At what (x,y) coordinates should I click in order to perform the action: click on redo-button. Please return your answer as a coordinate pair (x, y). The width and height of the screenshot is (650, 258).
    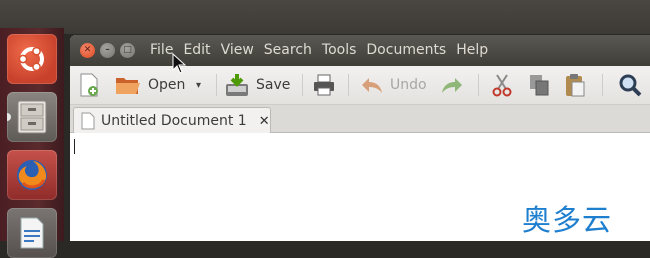
    Looking at the image, I should click on (452, 85).